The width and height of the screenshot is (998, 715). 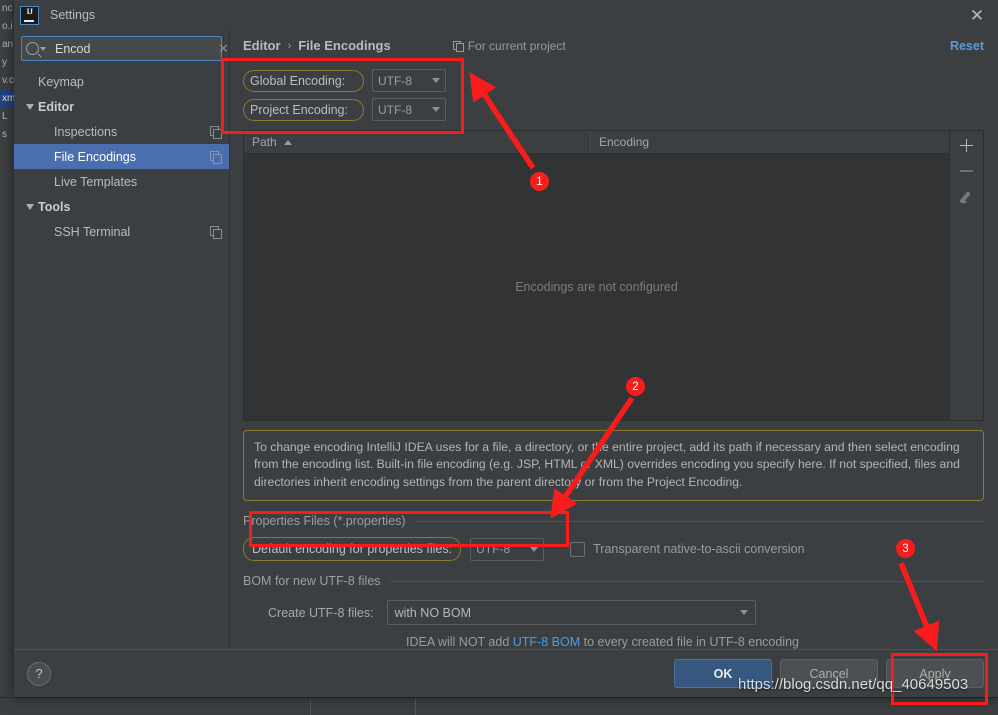 I want to click on sidebar-item-tools: Tools, so click(x=121, y=206).